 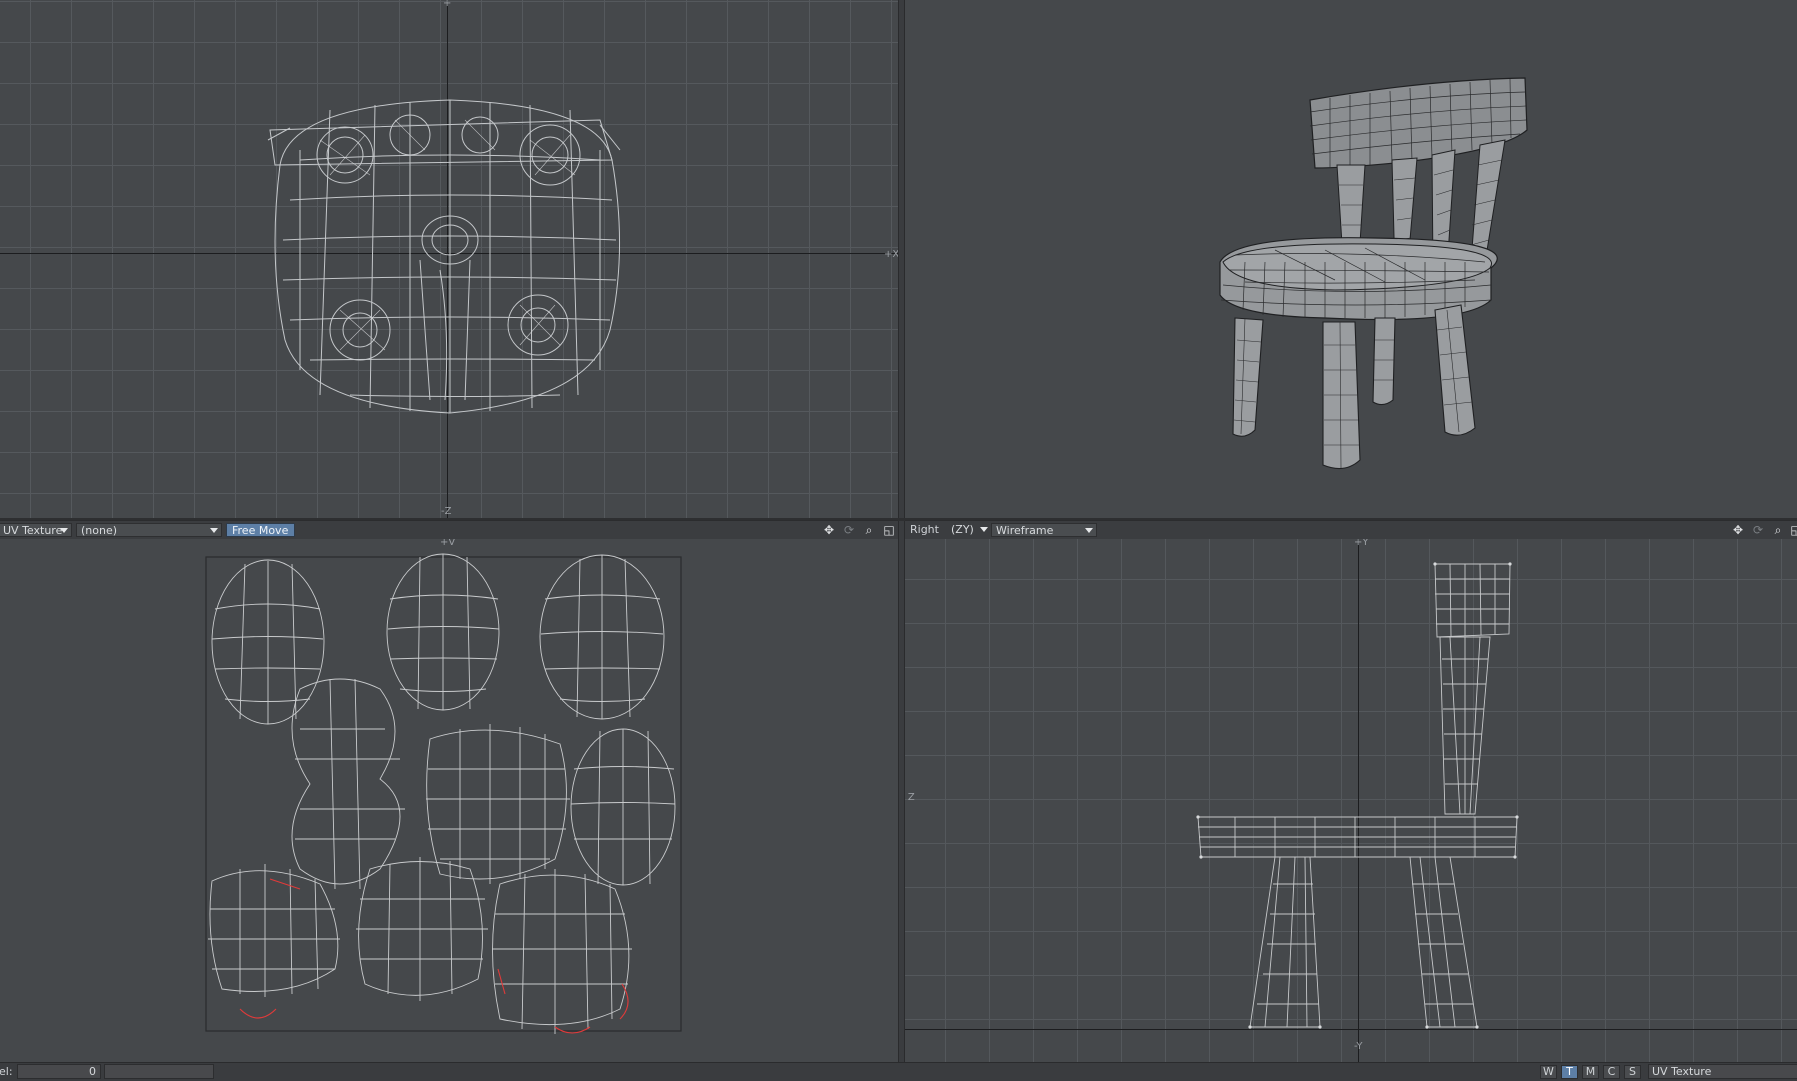 What do you see at coordinates (1373, 273) in the screenshot?
I see `chair-perspective-render` at bounding box center [1373, 273].